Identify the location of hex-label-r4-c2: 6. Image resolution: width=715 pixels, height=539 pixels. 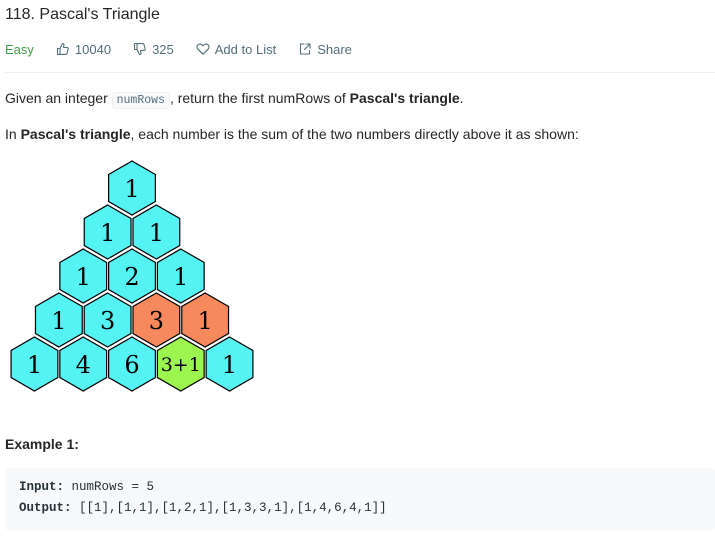
(131, 365).